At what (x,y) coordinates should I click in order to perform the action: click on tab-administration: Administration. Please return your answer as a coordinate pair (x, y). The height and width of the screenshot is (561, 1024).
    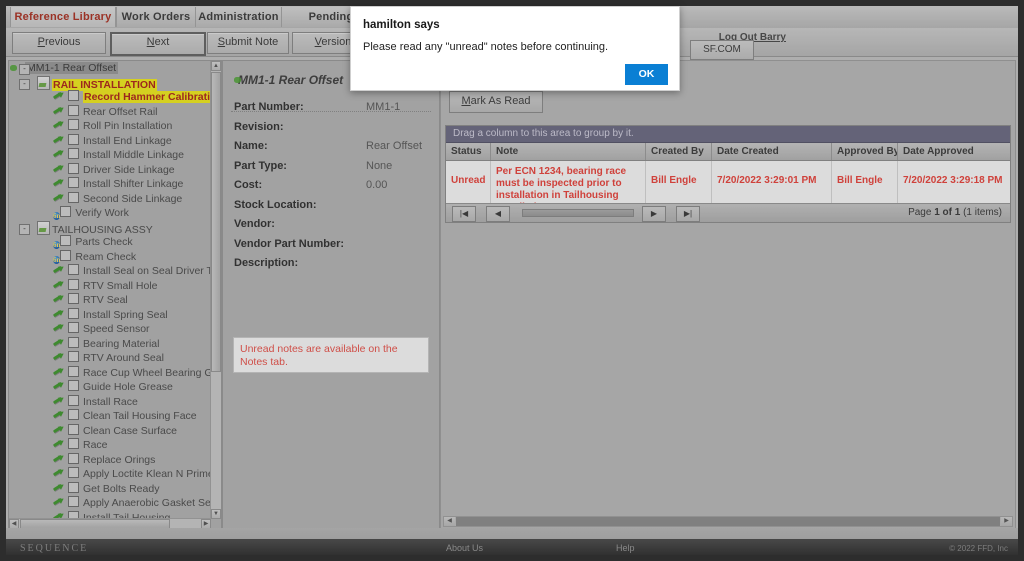
    Looking at the image, I should click on (238, 17).